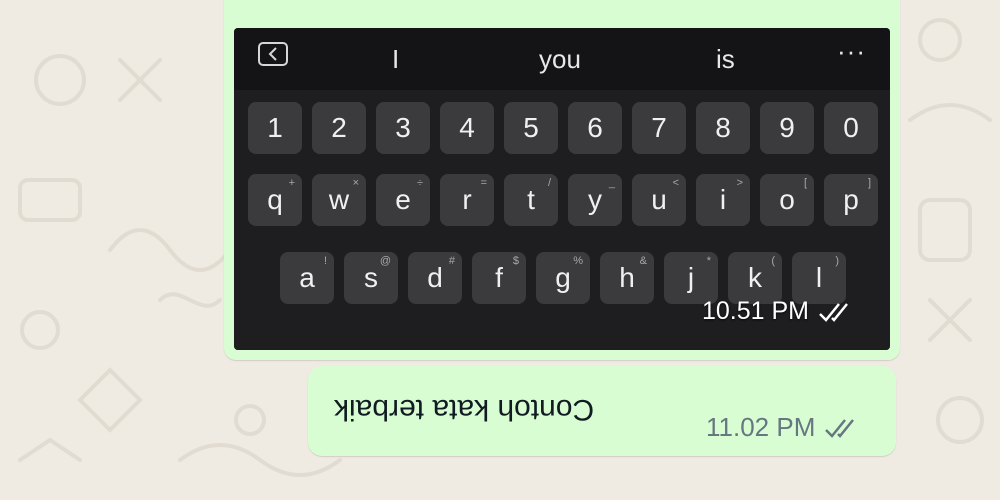  What do you see at coordinates (805, 183) in the screenshot?
I see `key-hint: [` at bounding box center [805, 183].